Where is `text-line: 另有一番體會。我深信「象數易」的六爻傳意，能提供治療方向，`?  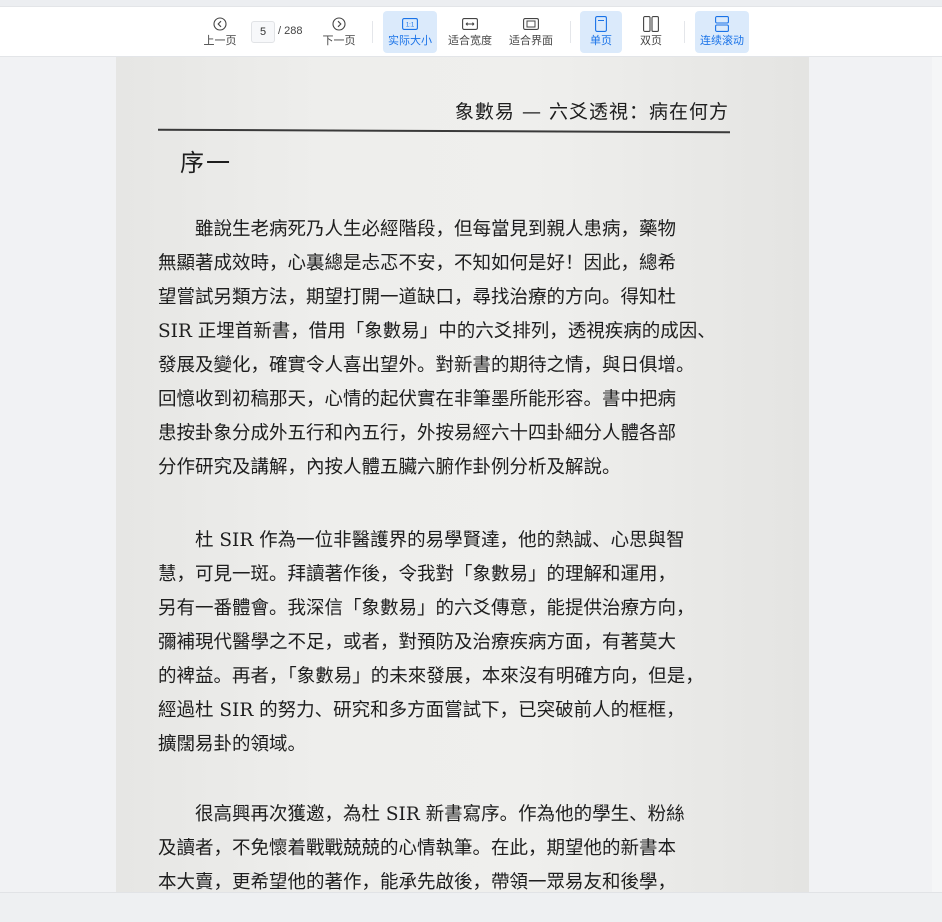 text-line: 另有一番體會。我深信「象數易」的六爻傳意，能提供治療方向， is located at coordinates (426, 608).